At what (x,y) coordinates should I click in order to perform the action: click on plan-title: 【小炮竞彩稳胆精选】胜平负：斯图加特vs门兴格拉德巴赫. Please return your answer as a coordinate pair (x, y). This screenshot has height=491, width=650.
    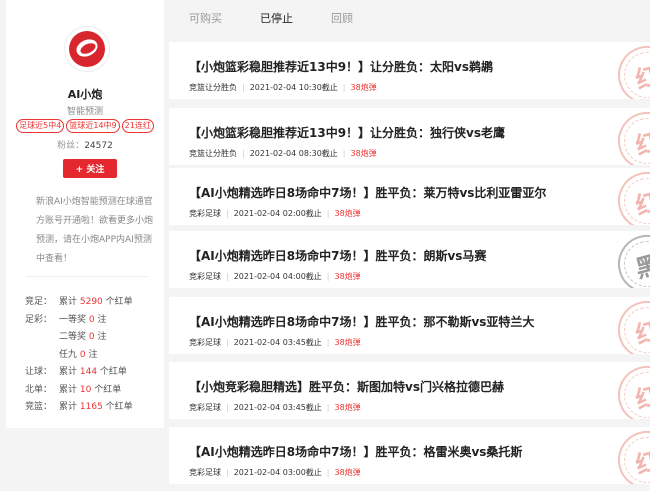
    Looking at the image, I should click on (346, 386).